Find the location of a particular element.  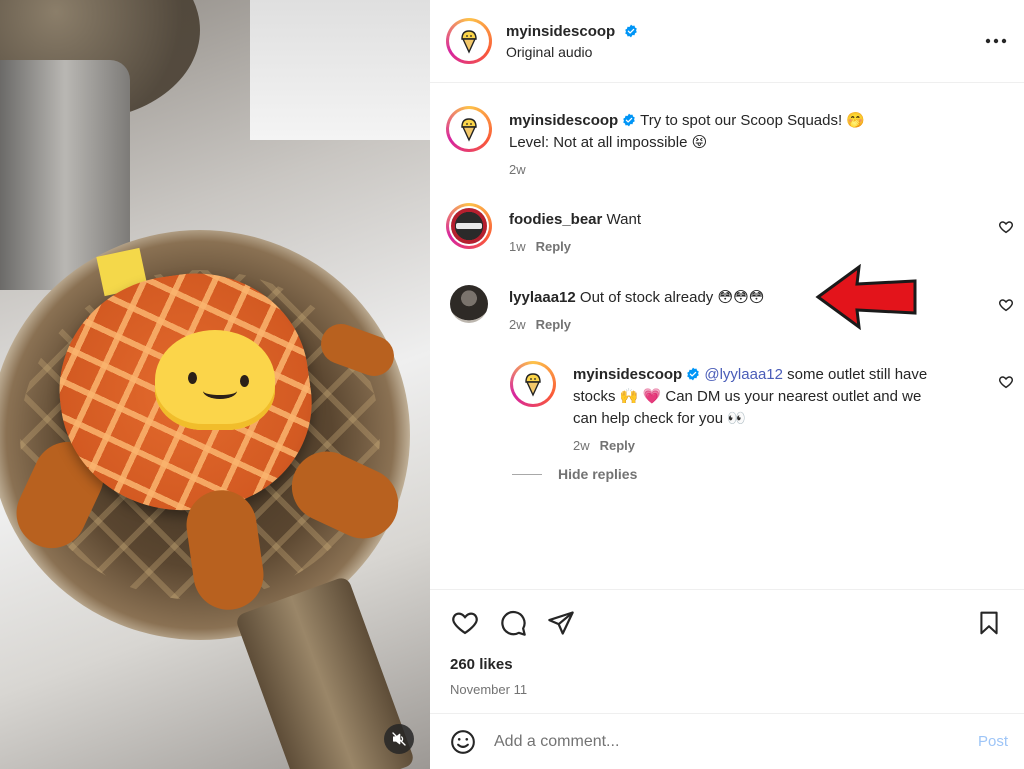

caption-username: myinsidescoop is located at coordinates (563, 120).